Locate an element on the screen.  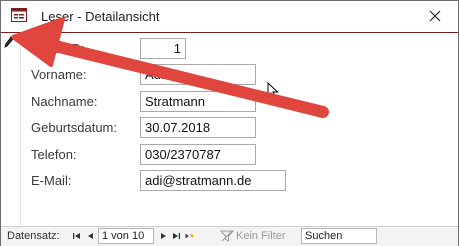
label-vorname: Vorname: is located at coordinates (59, 74).